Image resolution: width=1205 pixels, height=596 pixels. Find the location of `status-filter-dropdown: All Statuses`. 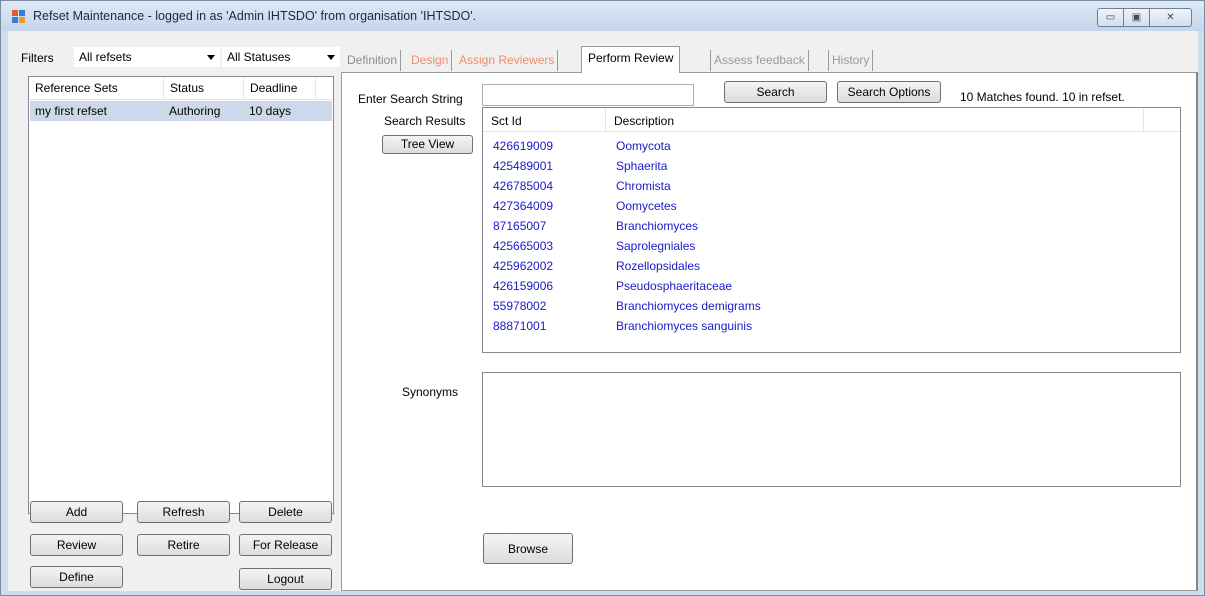

status-filter-dropdown: All Statuses is located at coordinates (281, 57).